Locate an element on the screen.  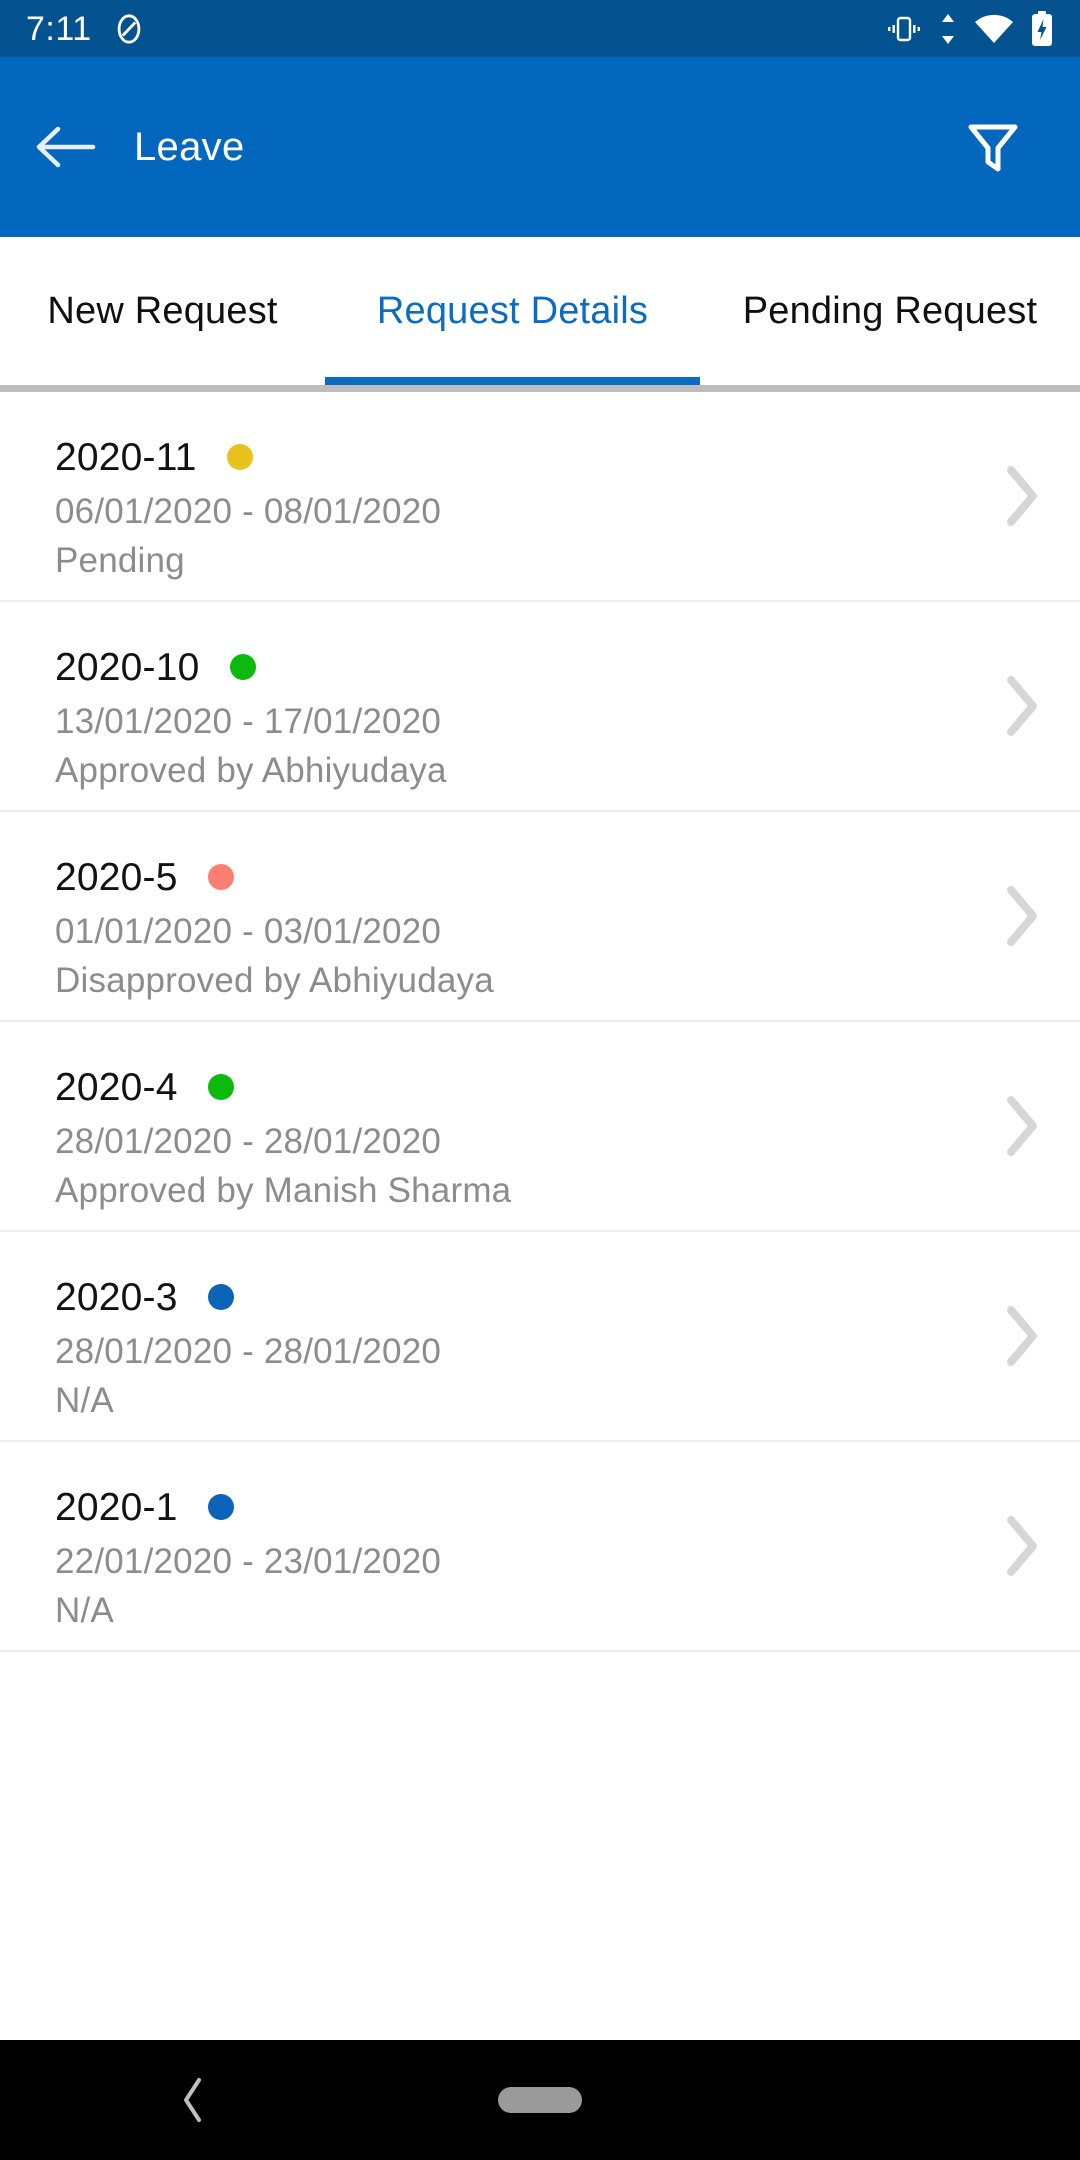
tab-label: Pending Request is located at coordinates (890, 310).